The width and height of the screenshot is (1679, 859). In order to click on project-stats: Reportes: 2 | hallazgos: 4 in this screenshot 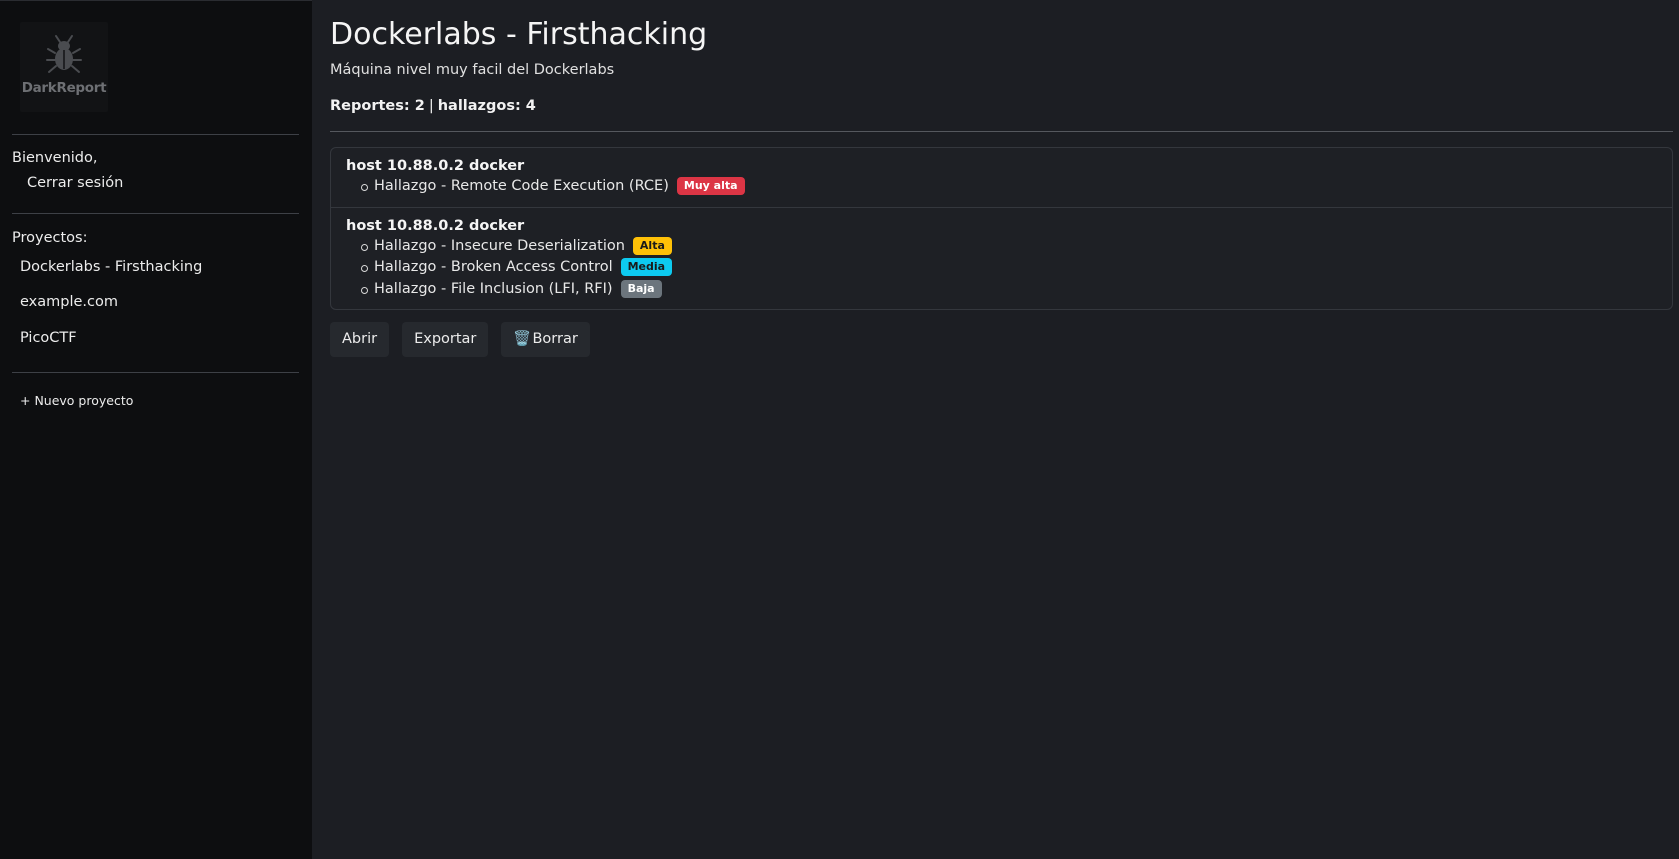, I will do `click(433, 106)`.